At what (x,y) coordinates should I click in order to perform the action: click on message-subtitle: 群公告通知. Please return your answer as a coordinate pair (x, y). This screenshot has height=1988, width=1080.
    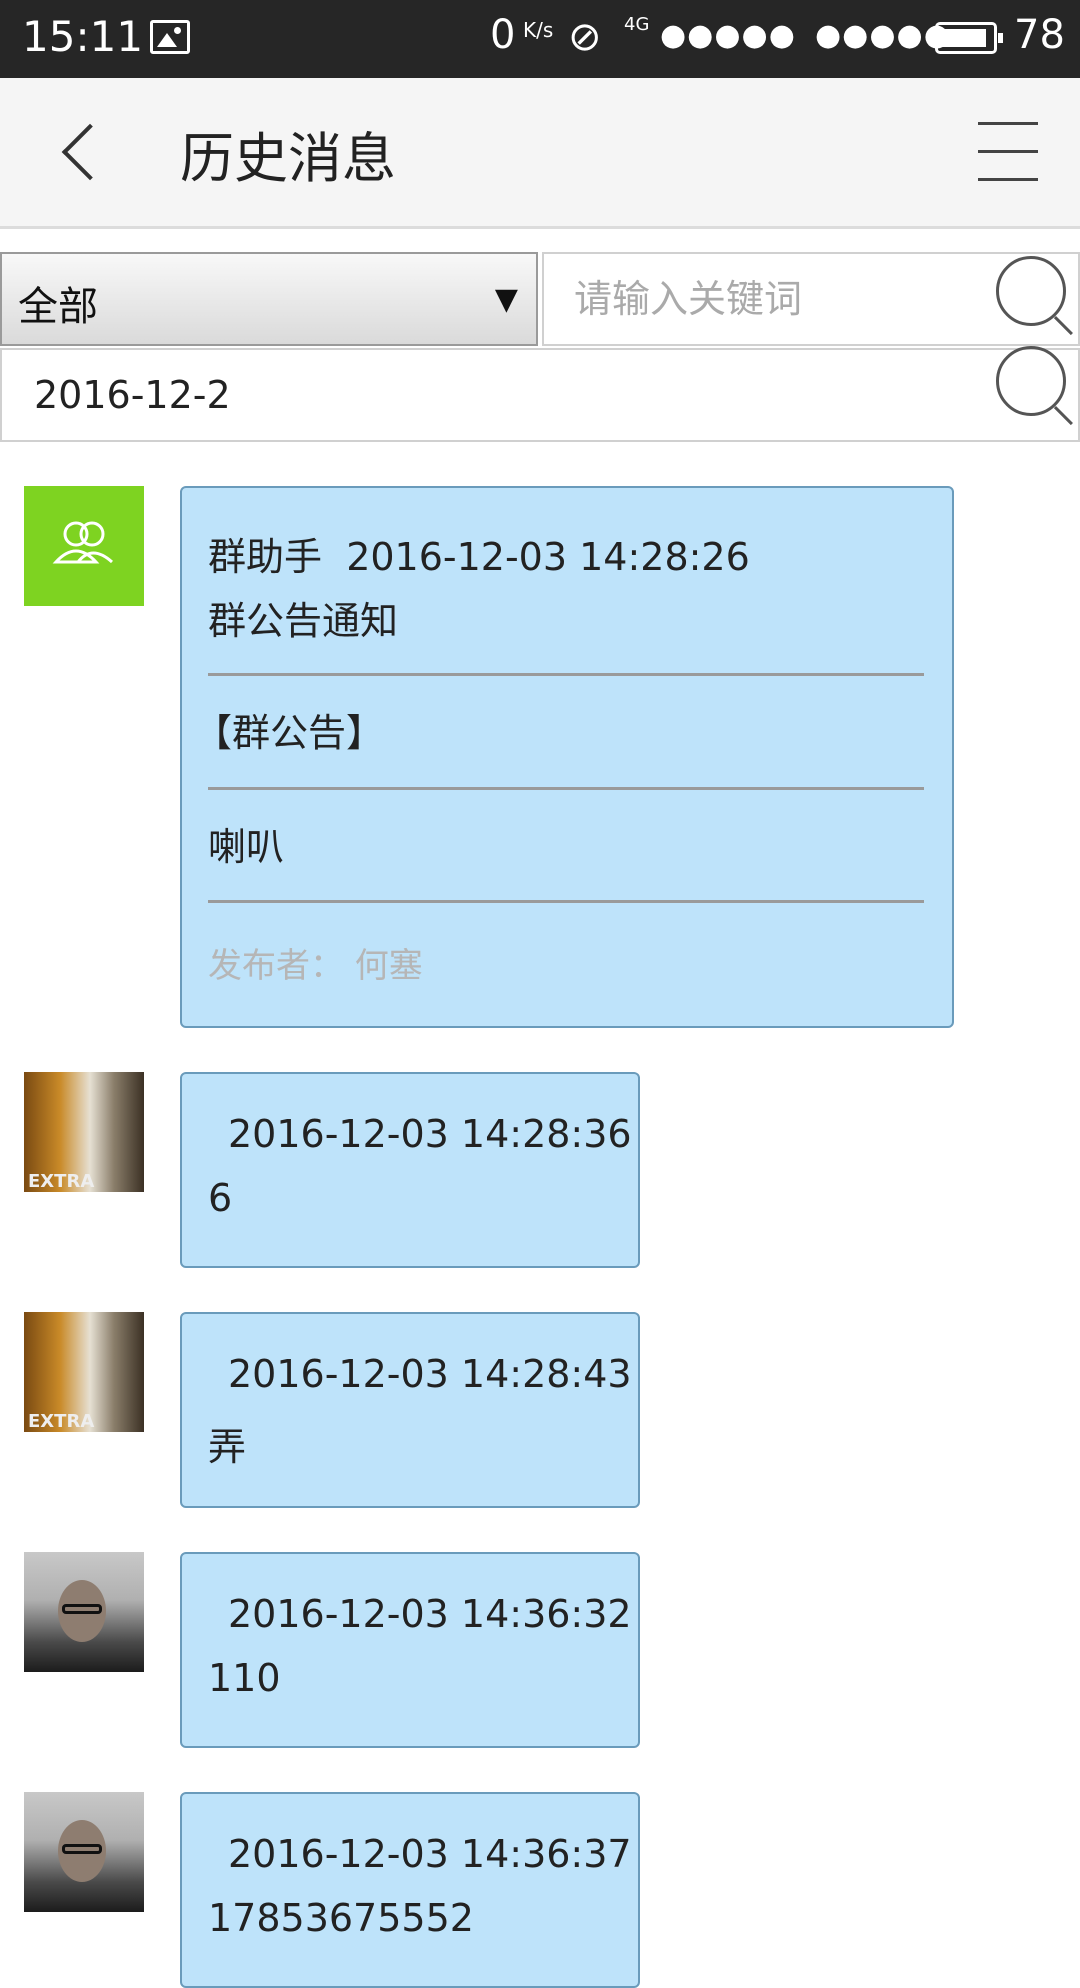
    Looking at the image, I should click on (303, 621).